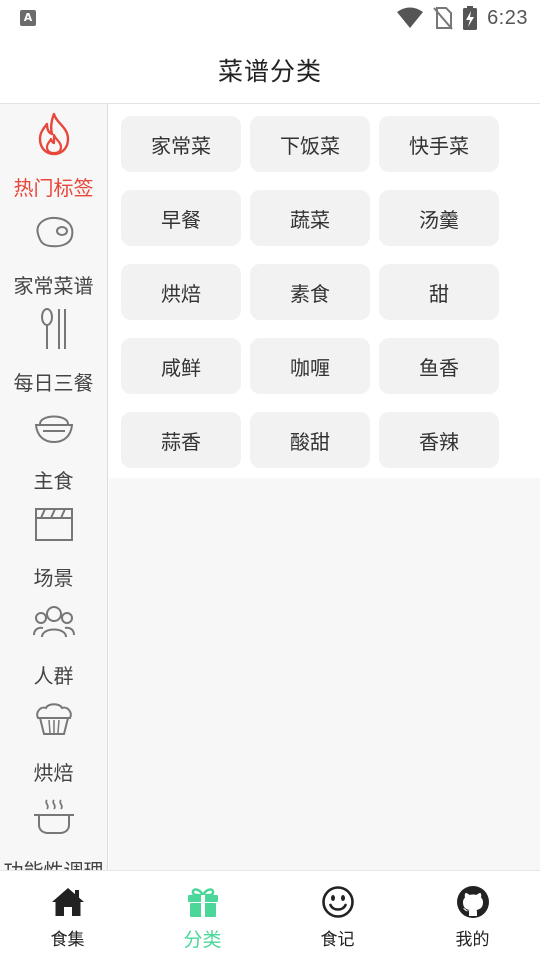 The image size is (540, 960). I want to click on sidebar-item-hot-tags: 热门标签, so click(53, 153).